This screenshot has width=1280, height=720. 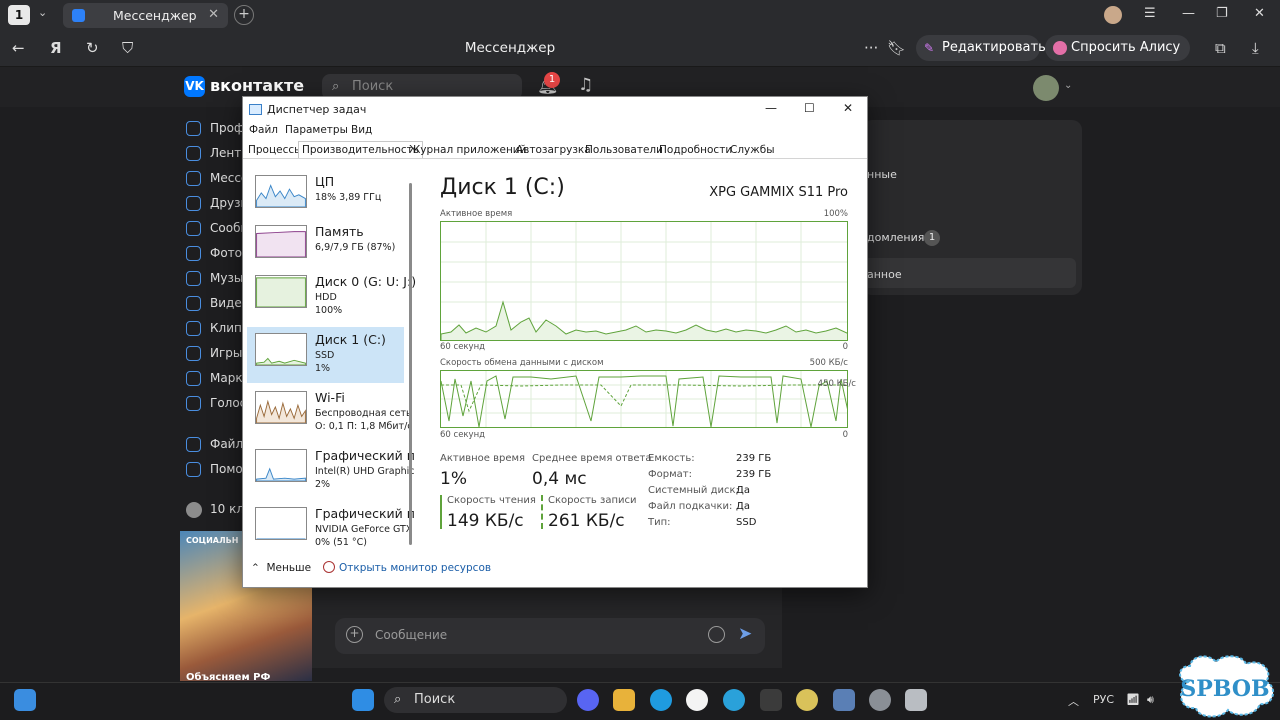 I want to click on graph1-max: 100%, so click(x=835, y=214).